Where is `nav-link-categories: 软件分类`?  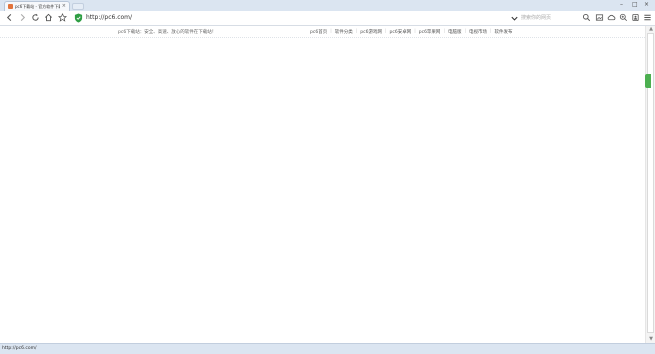 nav-link-categories: 软件分类 is located at coordinates (344, 32).